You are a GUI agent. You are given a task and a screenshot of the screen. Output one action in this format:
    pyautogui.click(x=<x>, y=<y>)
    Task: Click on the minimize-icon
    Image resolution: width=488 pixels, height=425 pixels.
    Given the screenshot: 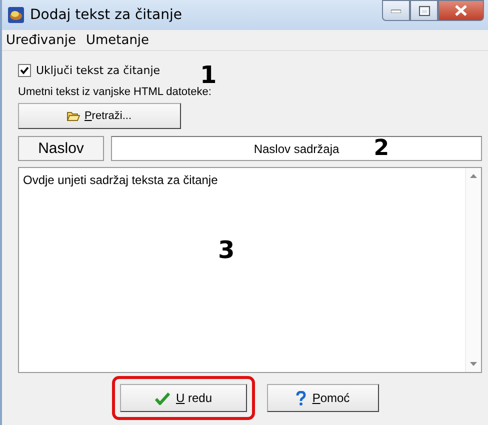 What is the action you would take?
    pyautogui.click(x=396, y=10)
    